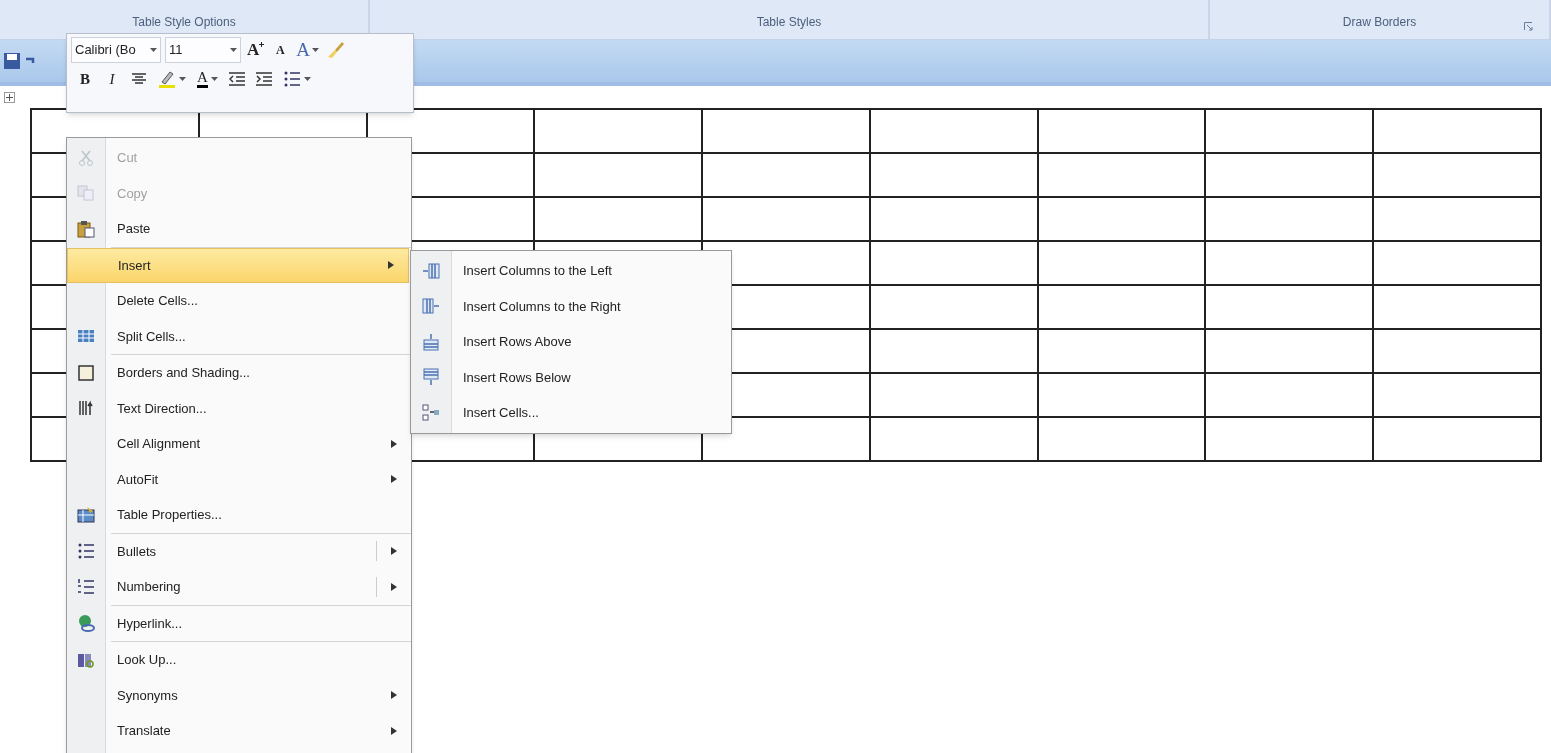 This screenshot has width=1551, height=753. I want to click on copy-icon, so click(86, 193).